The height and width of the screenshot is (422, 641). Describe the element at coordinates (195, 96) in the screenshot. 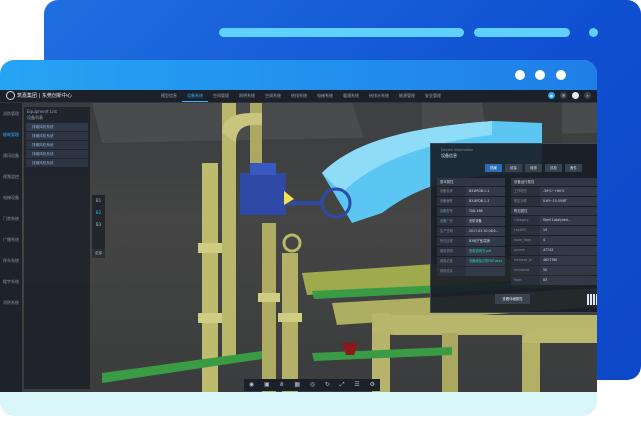

I see `nav-item: 设备系统` at that location.